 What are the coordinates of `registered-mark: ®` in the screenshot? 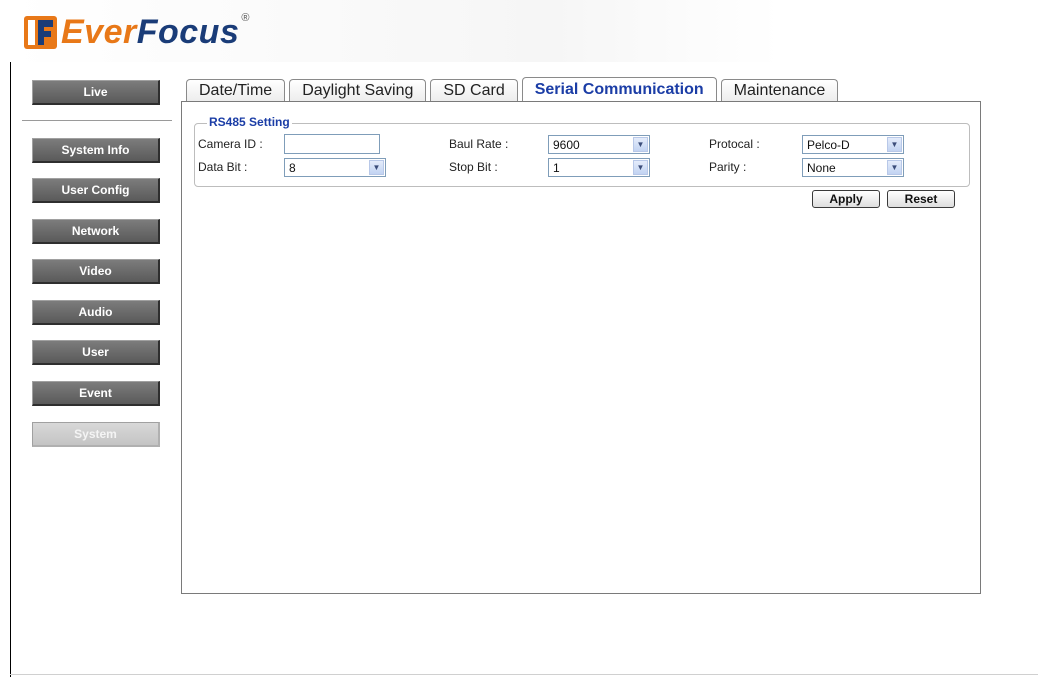 It's located at (245, 18).